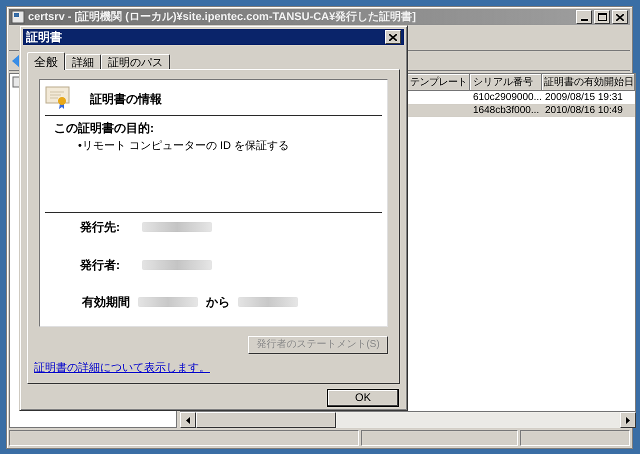  I want to click on tab: 証明のパス, so click(135, 61).